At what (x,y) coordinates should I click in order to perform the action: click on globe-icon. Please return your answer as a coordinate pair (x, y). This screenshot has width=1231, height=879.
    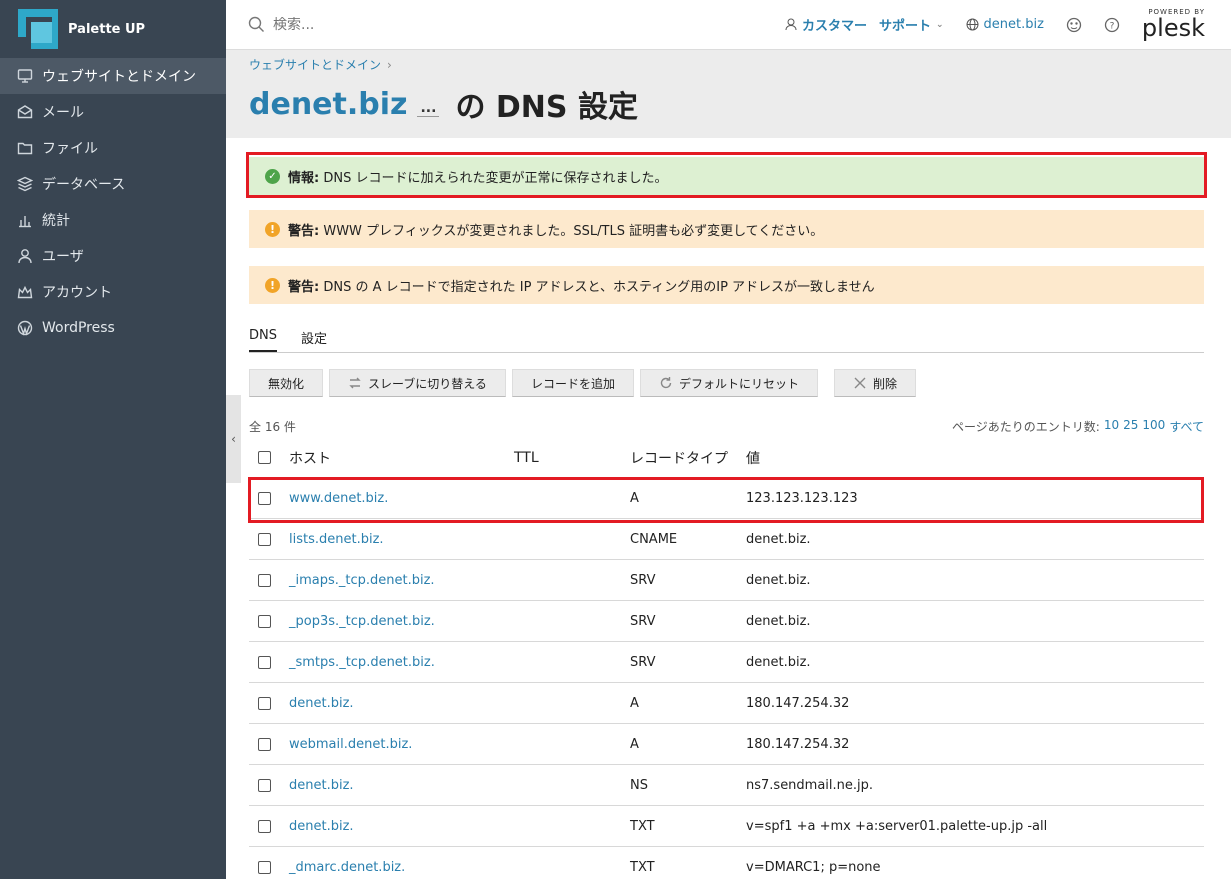
    Looking at the image, I should click on (972, 24).